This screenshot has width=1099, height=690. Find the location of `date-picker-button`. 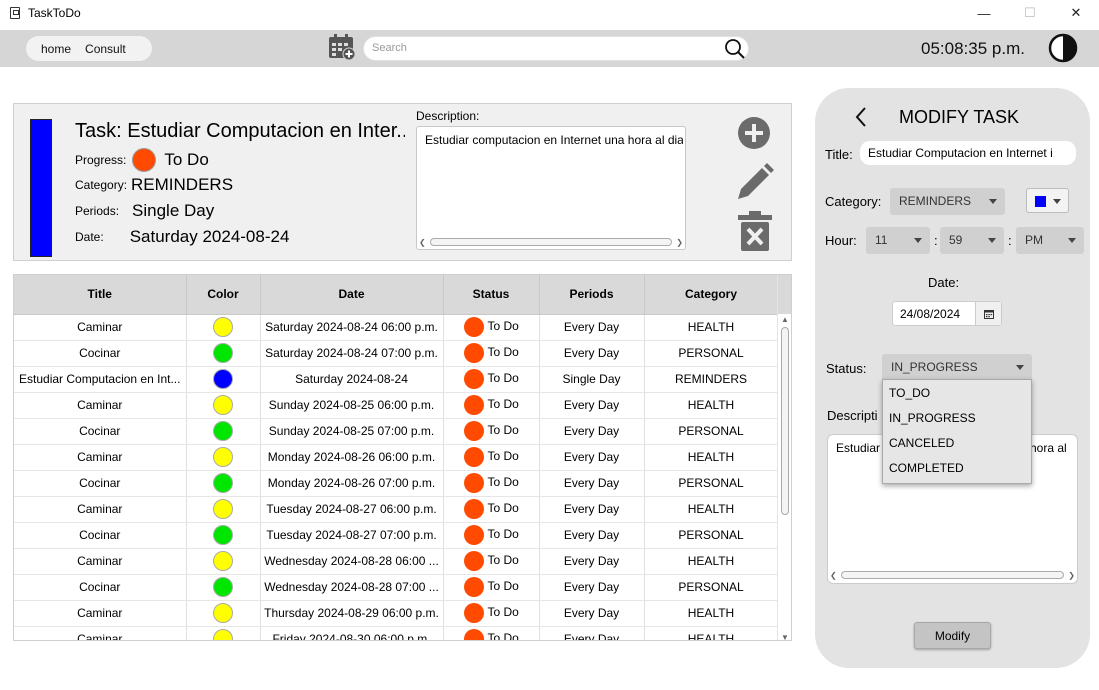

date-picker-button is located at coordinates (988, 313).